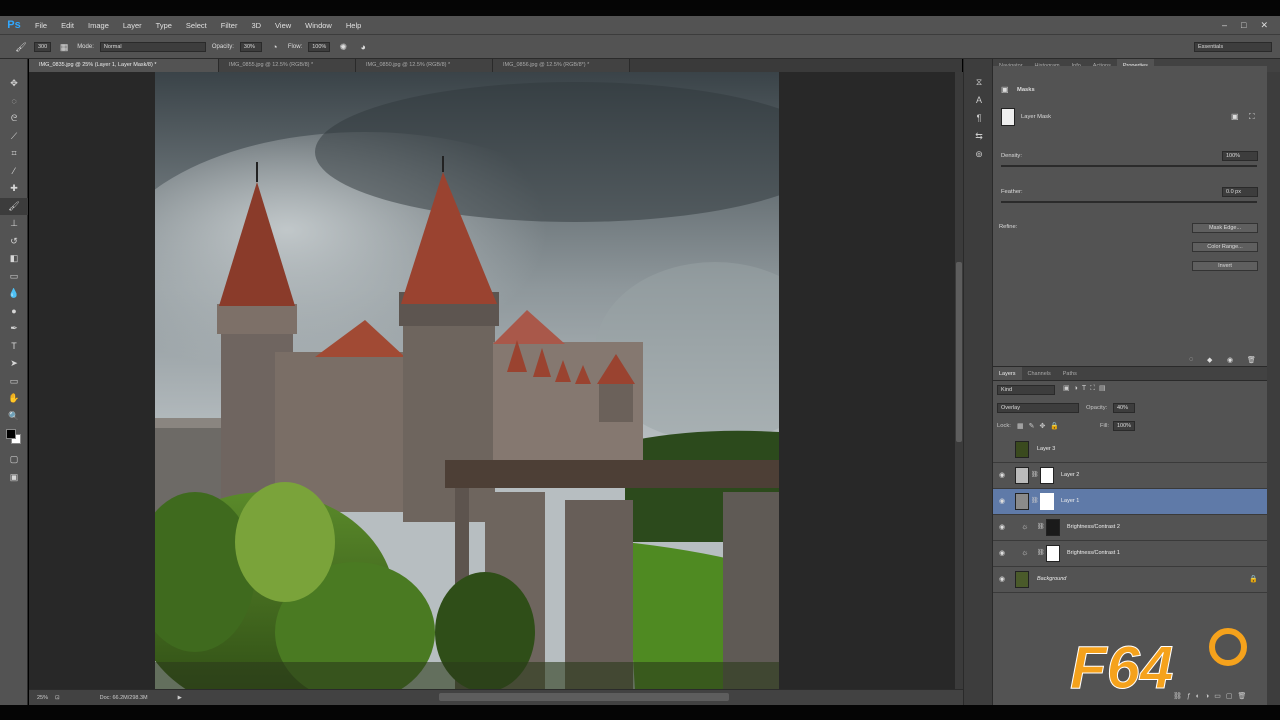  I want to click on quick-mask-icon: ▢, so click(14, 460).